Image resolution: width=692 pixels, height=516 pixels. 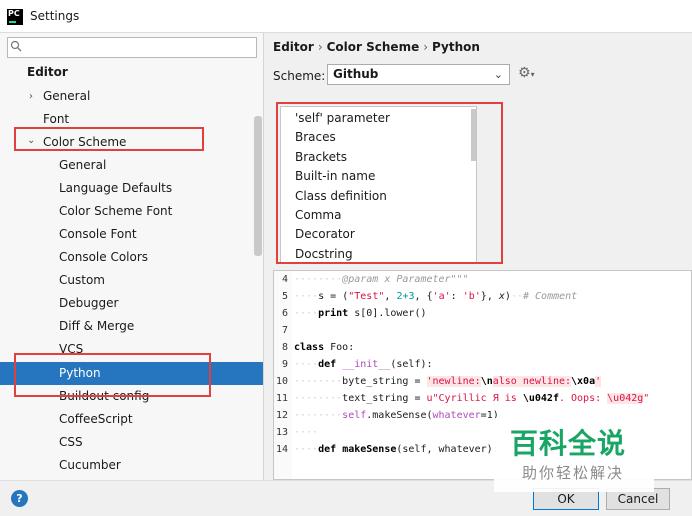 I want to click on code-line: 7, so click(x=284, y=330).